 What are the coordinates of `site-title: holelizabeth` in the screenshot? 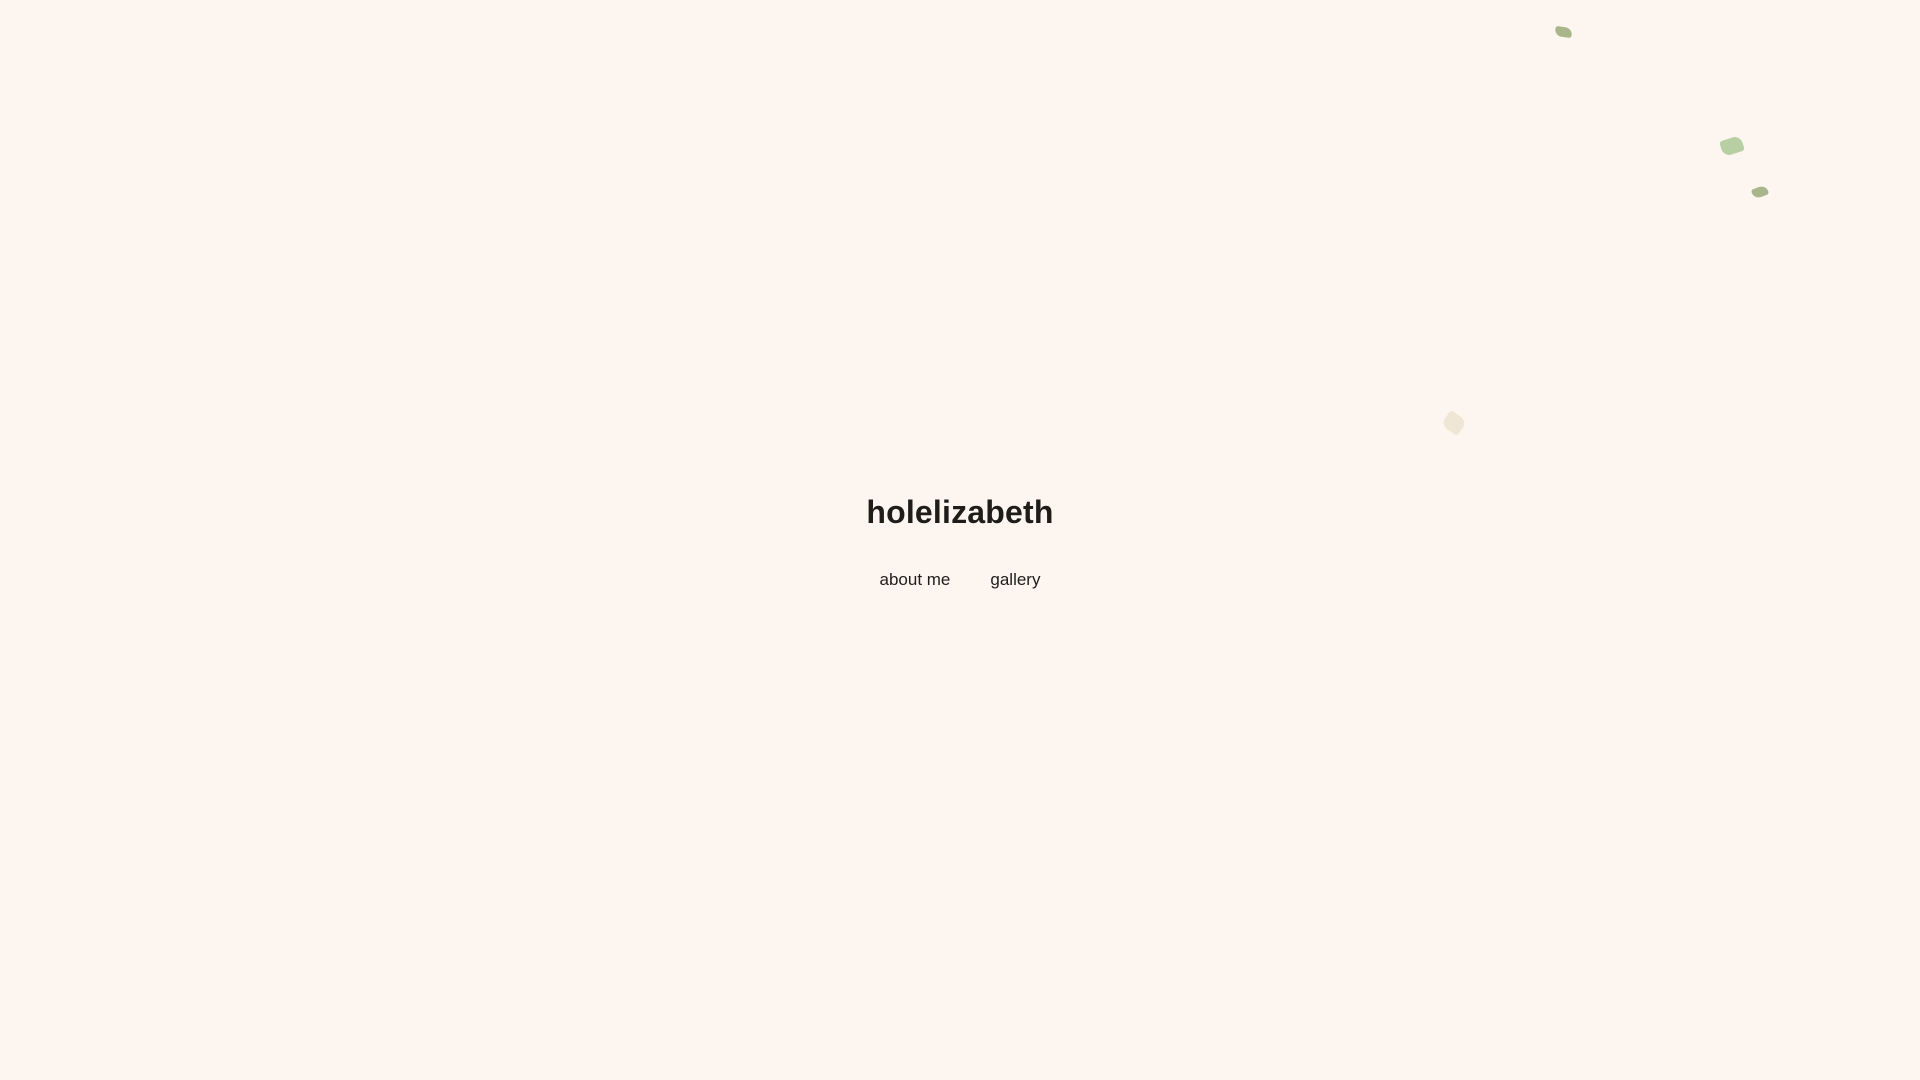 It's located at (960, 512).